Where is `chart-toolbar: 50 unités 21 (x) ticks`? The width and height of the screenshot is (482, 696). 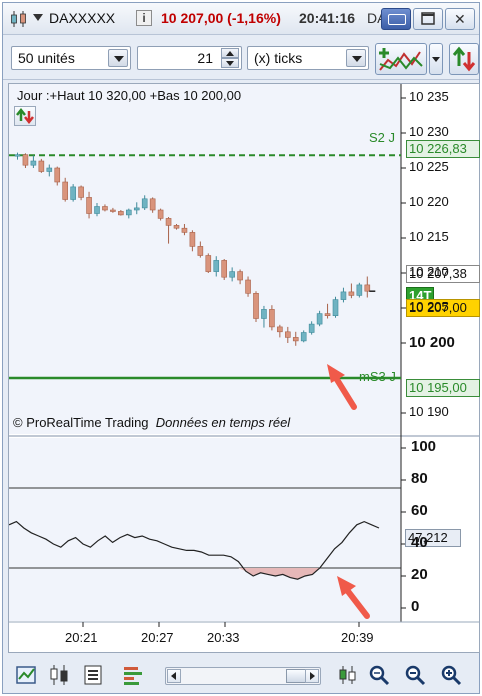
chart-toolbar: 50 unités 21 (x) ticks is located at coordinates (241, 58).